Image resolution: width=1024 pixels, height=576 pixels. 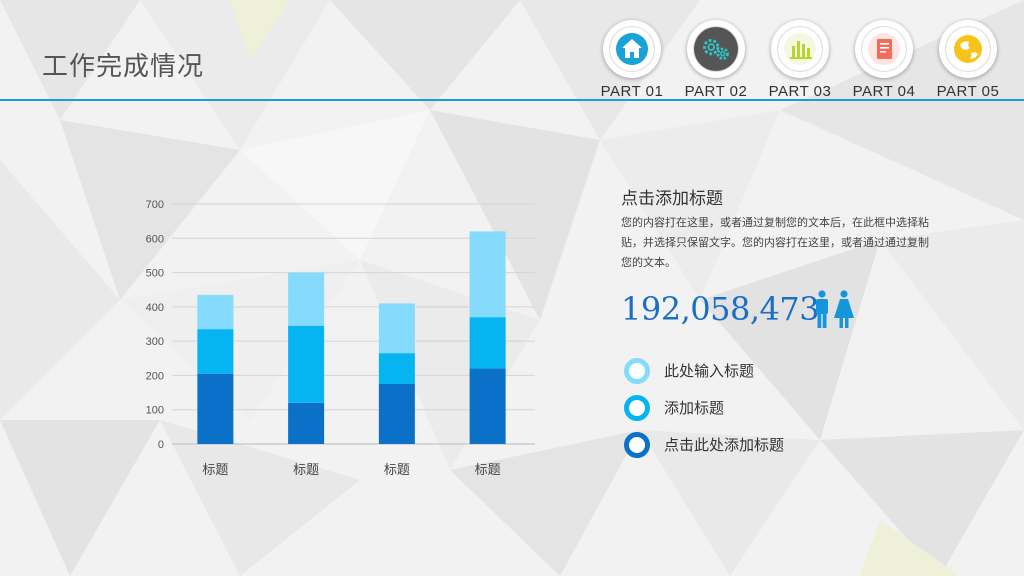 I want to click on nav-label: PART 02, so click(x=716, y=91).